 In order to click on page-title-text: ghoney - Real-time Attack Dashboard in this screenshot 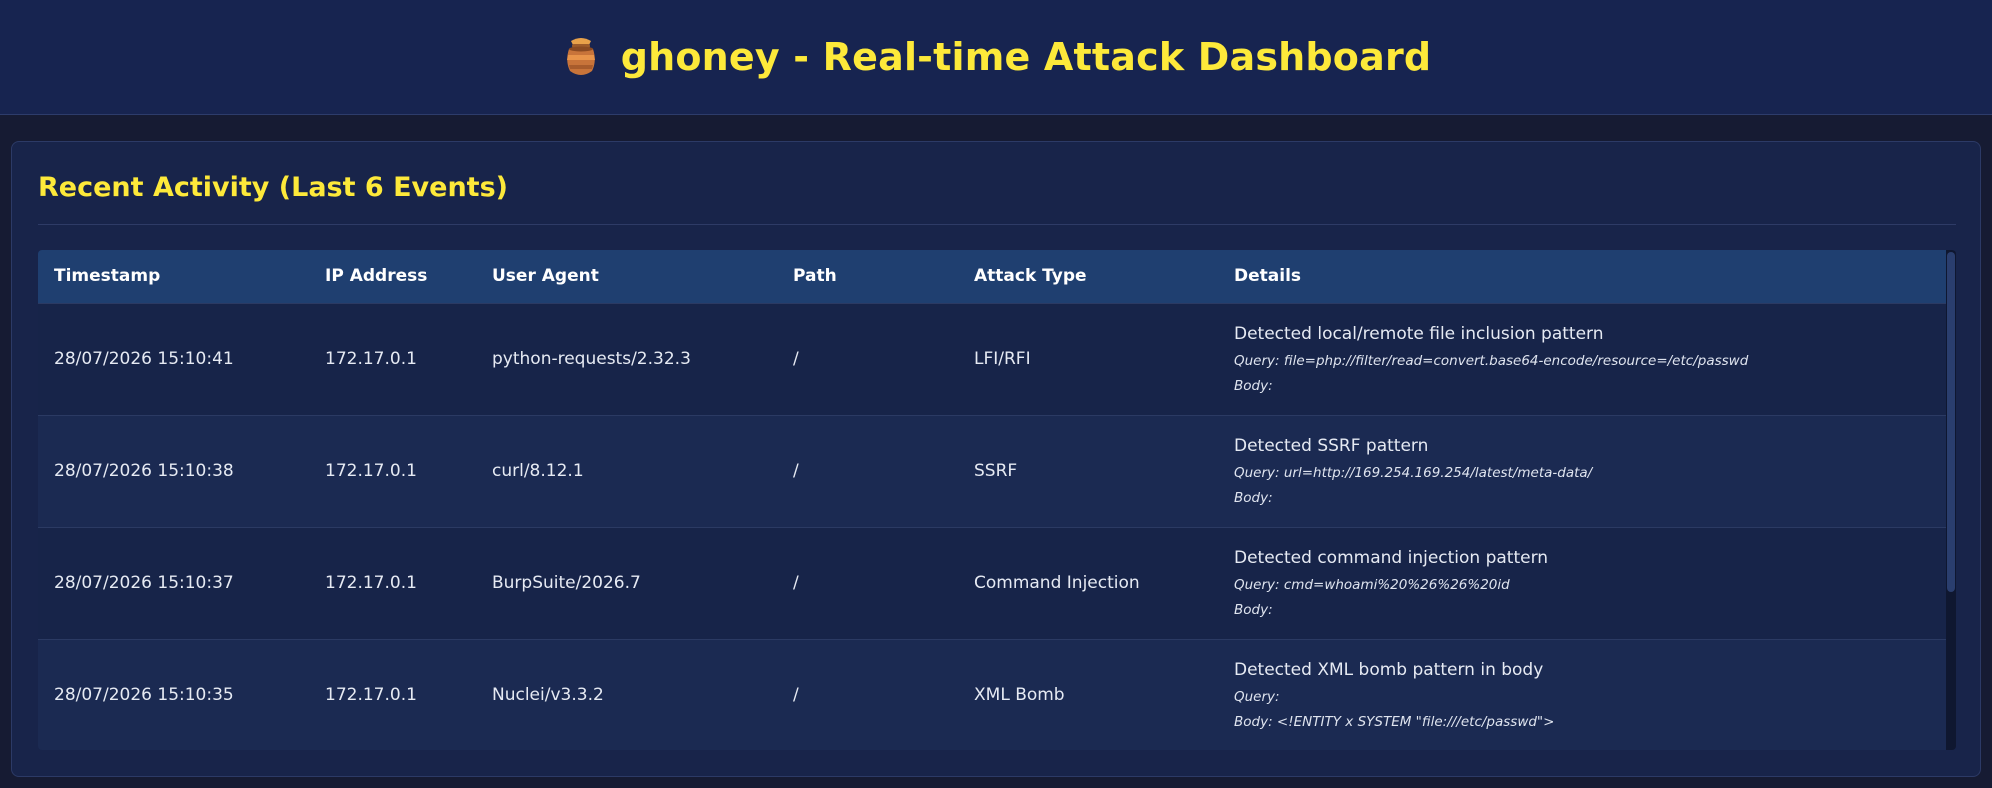, I will do `click(1026, 57)`.